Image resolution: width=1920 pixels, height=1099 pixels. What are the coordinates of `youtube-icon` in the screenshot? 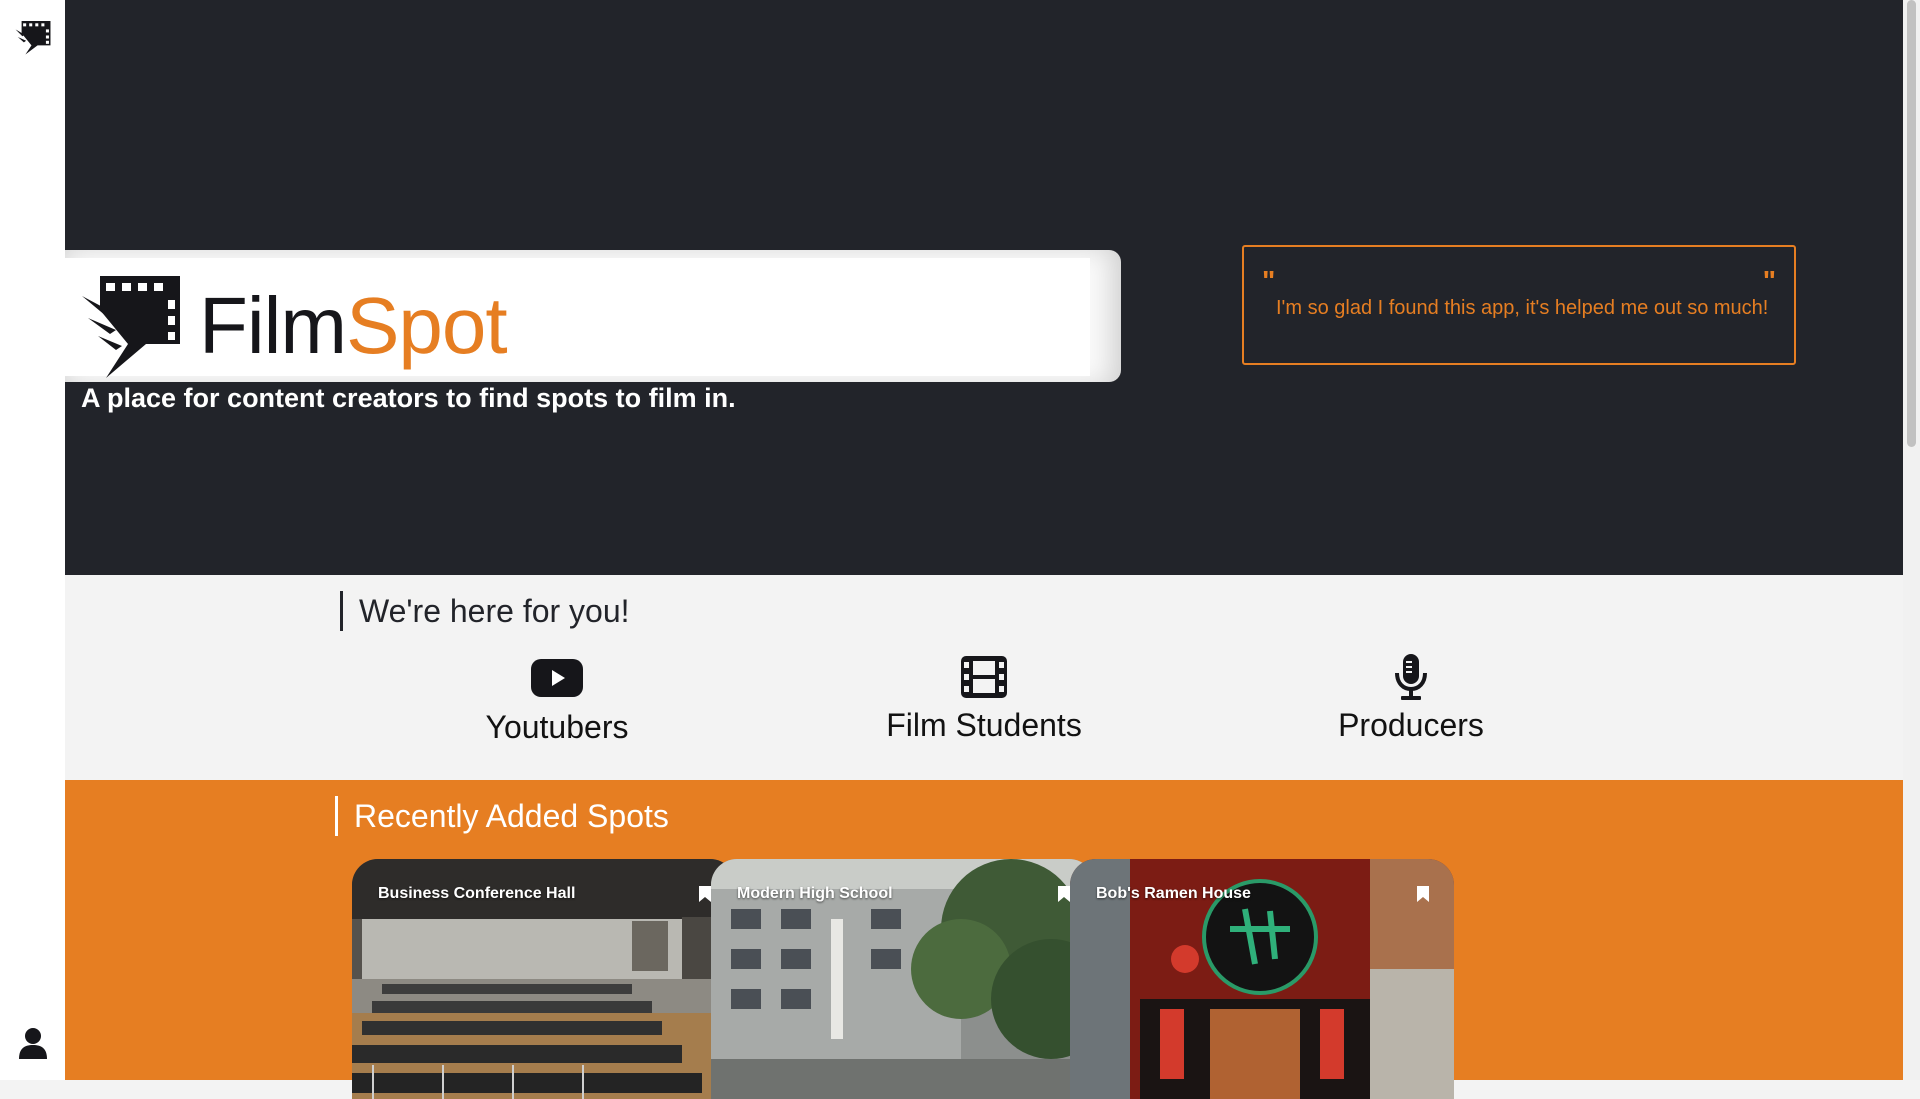 It's located at (557, 678).